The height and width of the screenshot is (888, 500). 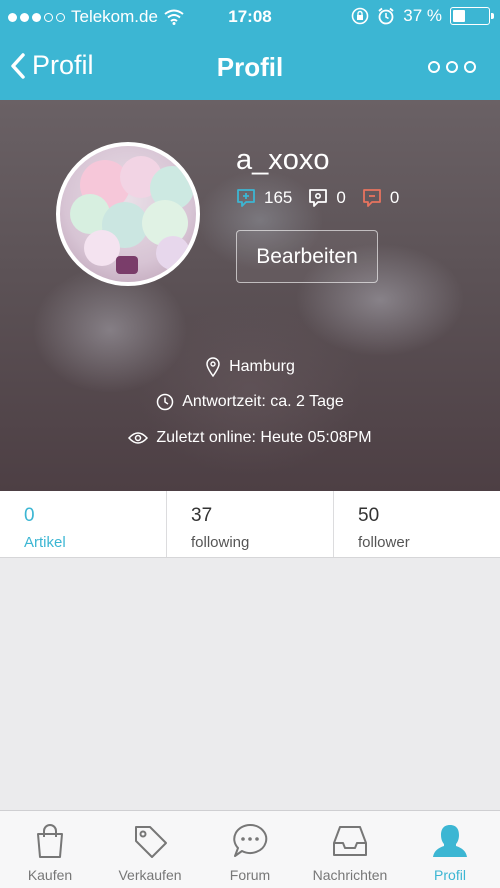 I want to click on clock-icon, so click(x=165, y=402).